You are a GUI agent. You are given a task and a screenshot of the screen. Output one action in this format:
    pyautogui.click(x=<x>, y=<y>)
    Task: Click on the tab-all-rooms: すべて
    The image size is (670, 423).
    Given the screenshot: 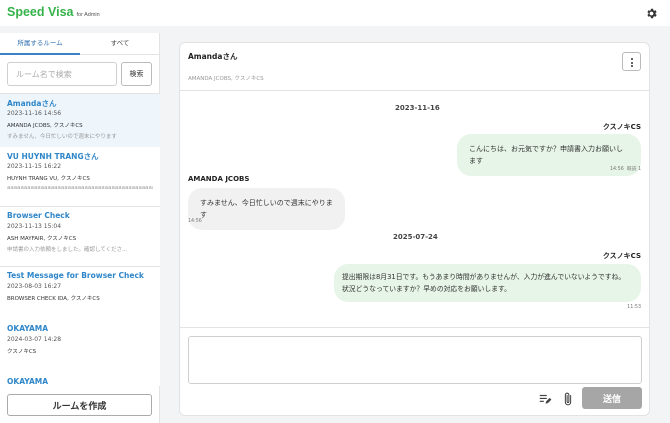 What is the action you would take?
    pyautogui.click(x=120, y=44)
    